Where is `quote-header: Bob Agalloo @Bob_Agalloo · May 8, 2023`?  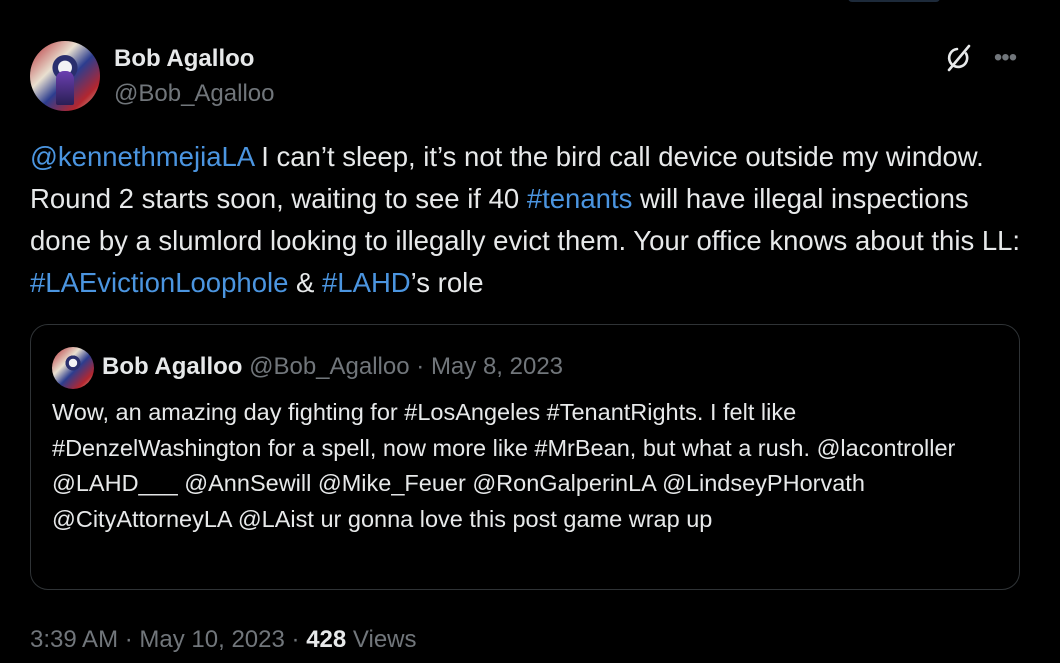 quote-header: Bob Agalloo @Bob_Agalloo · May 8, 2023 is located at coordinates (332, 367).